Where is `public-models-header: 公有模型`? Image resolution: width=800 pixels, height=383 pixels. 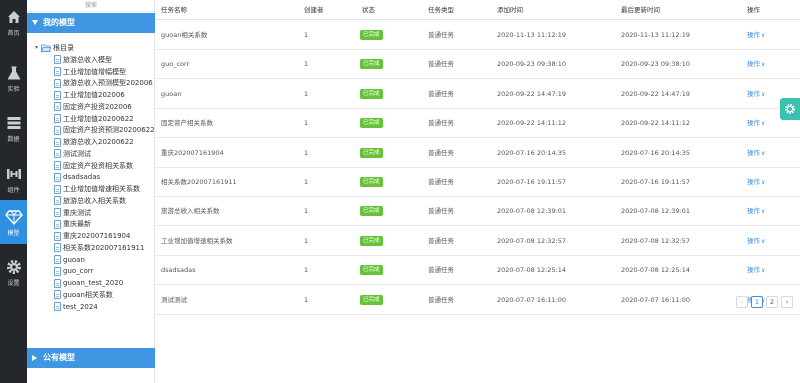
public-models-header: 公有模型 is located at coordinates (91, 358).